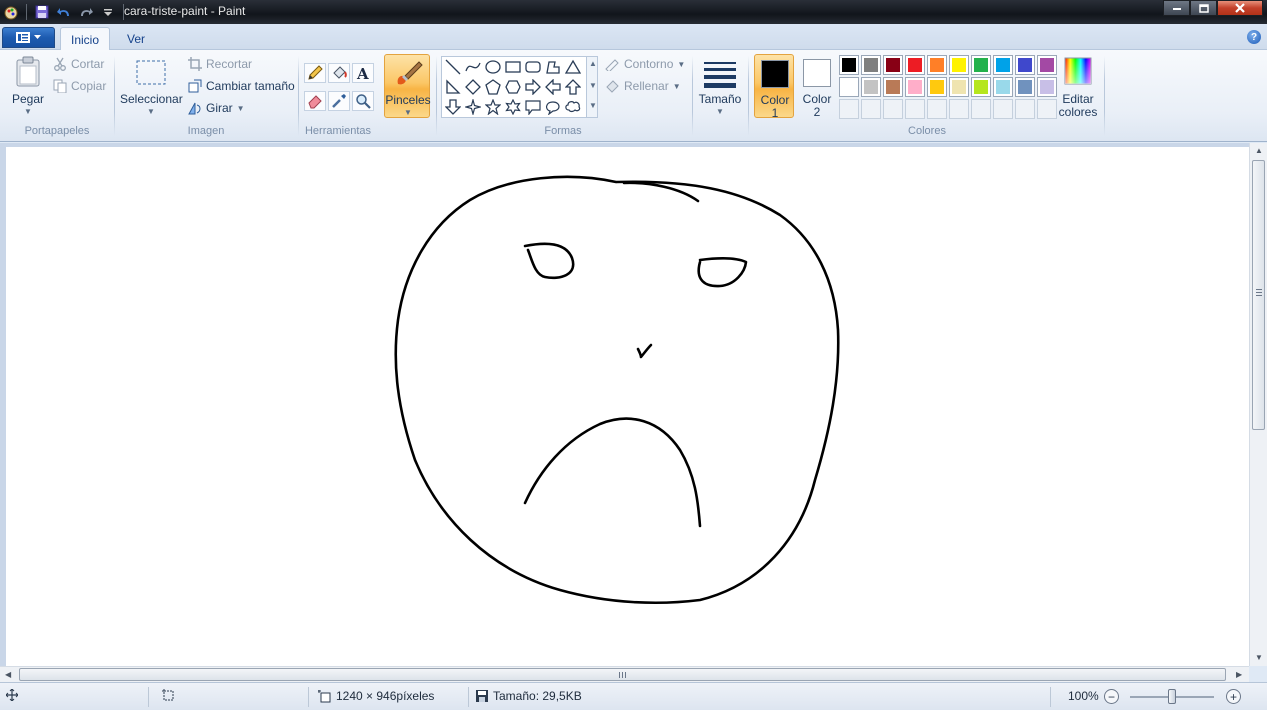  I want to click on brushes-button: Pinceles ▼, so click(407, 86).